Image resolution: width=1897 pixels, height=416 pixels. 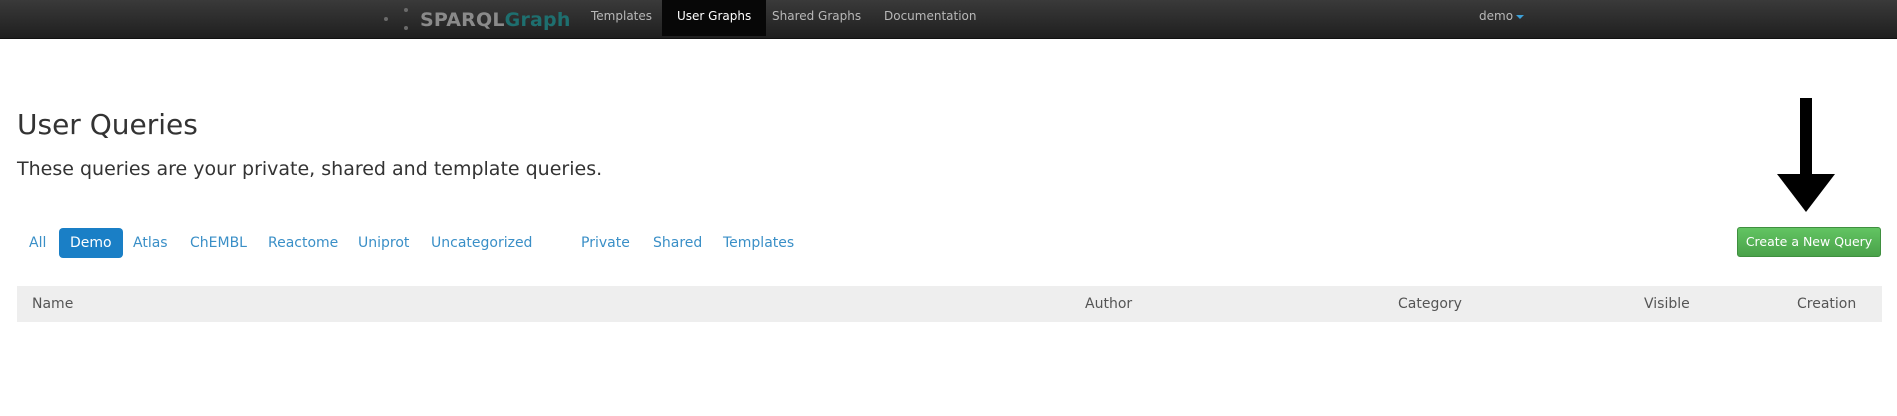 I want to click on column-header-name: Name, so click(x=52, y=304).